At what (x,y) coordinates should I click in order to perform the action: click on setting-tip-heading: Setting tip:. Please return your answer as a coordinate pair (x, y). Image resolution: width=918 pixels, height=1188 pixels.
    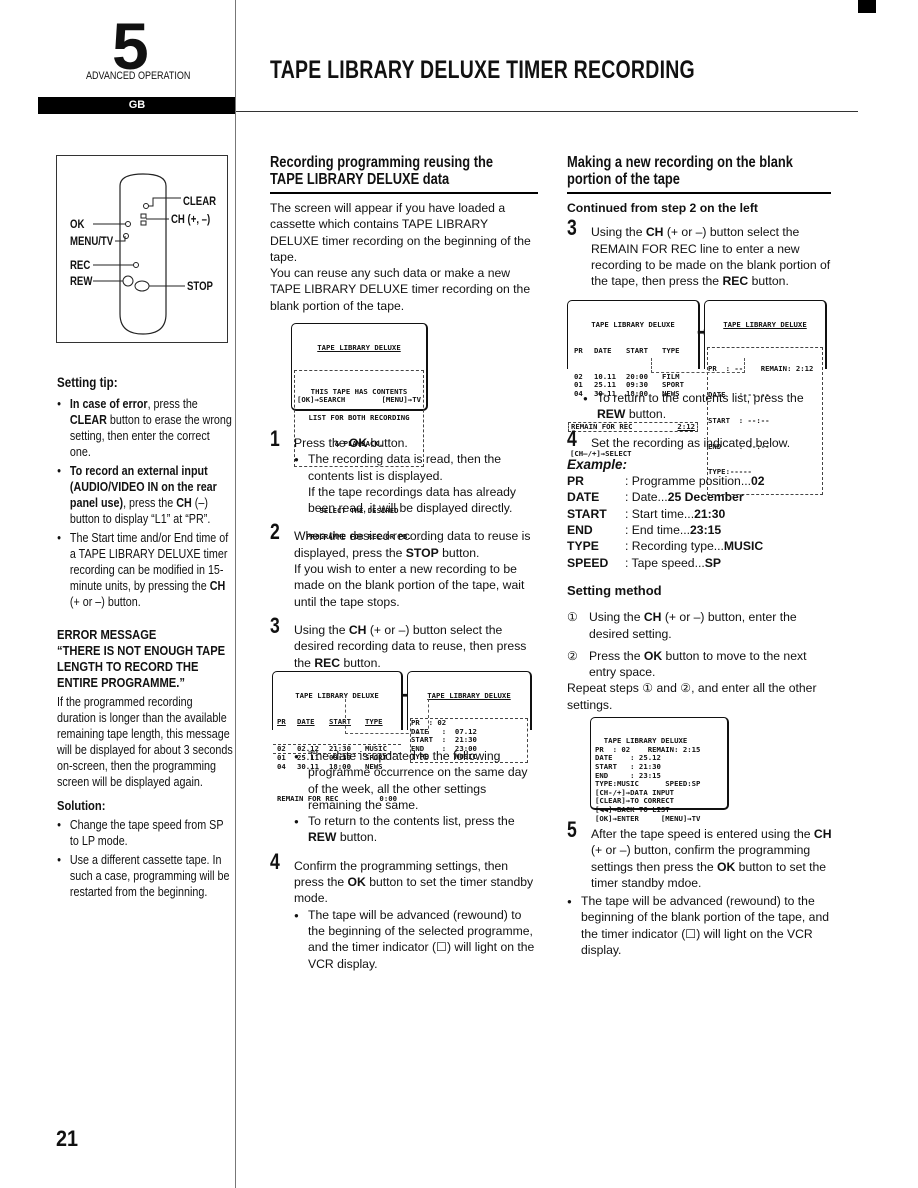
    Looking at the image, I should click on (87, 382).